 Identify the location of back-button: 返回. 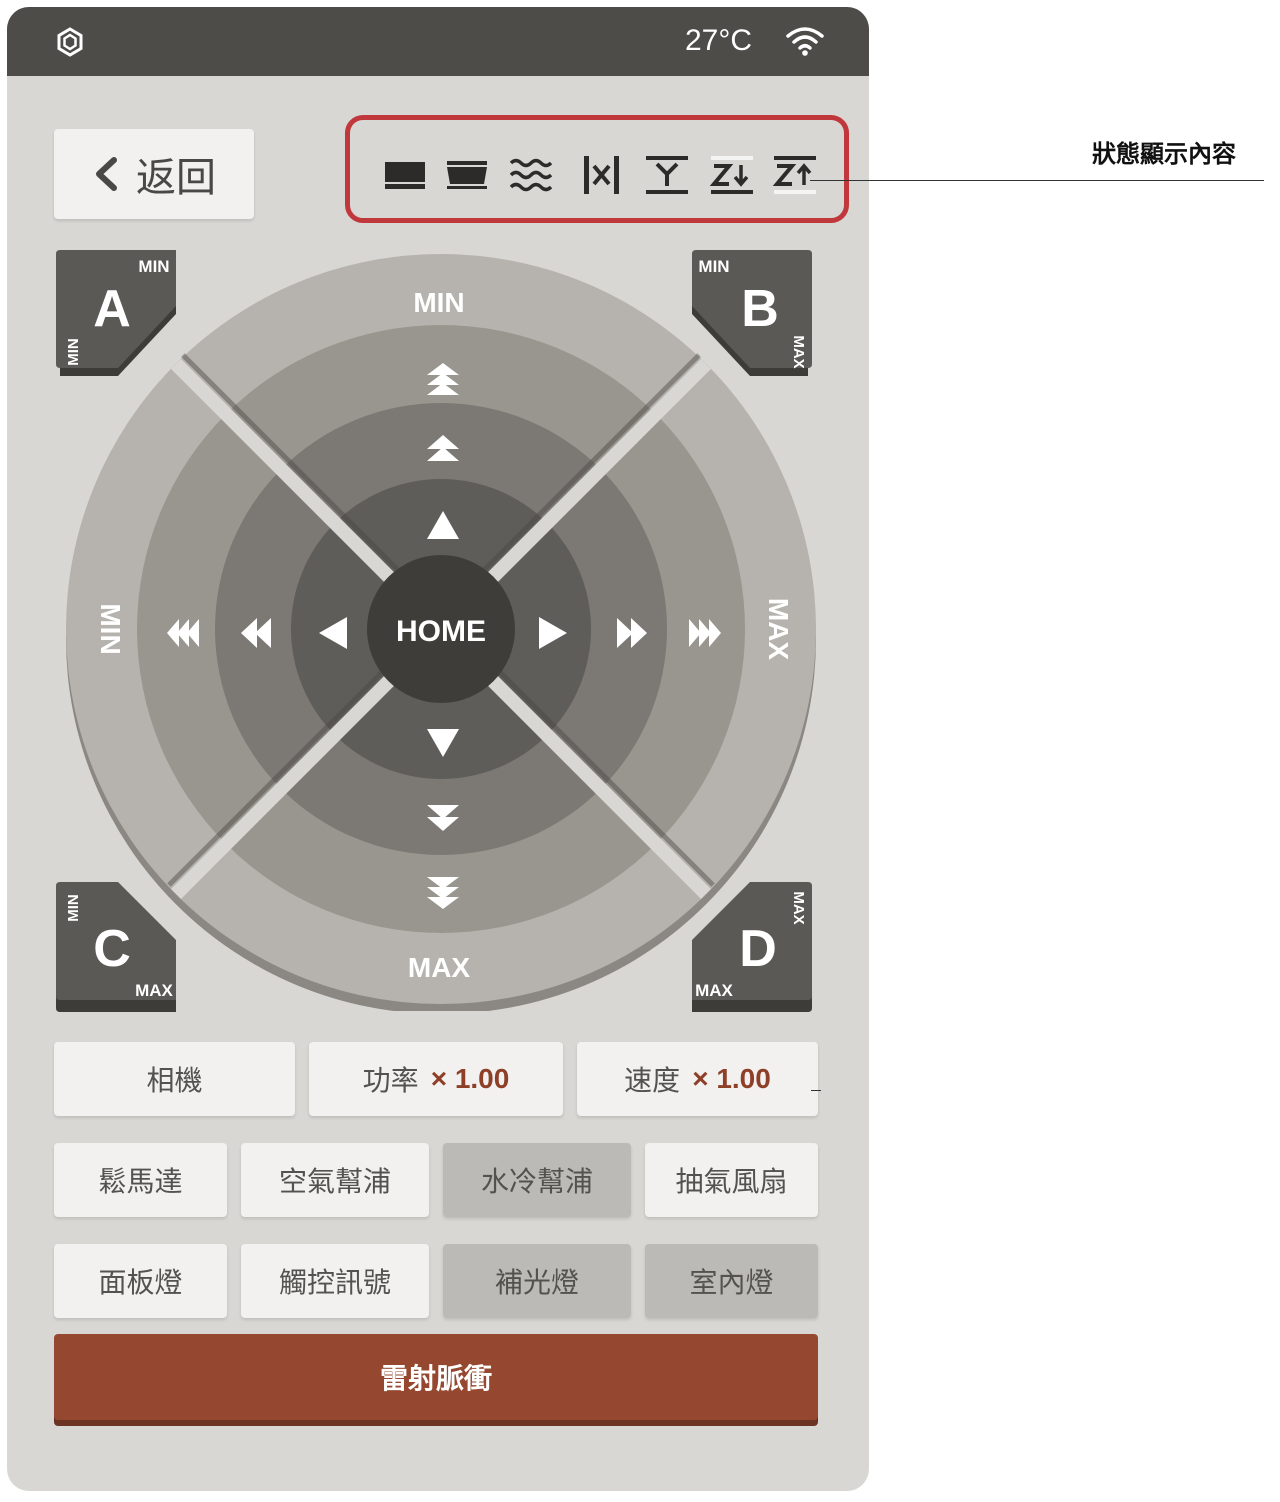
(154, 174).